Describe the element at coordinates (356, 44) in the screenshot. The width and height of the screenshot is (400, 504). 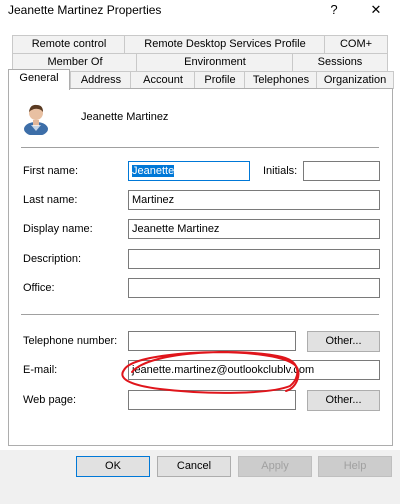
I see `tab-com-plus: COM+` at that location.